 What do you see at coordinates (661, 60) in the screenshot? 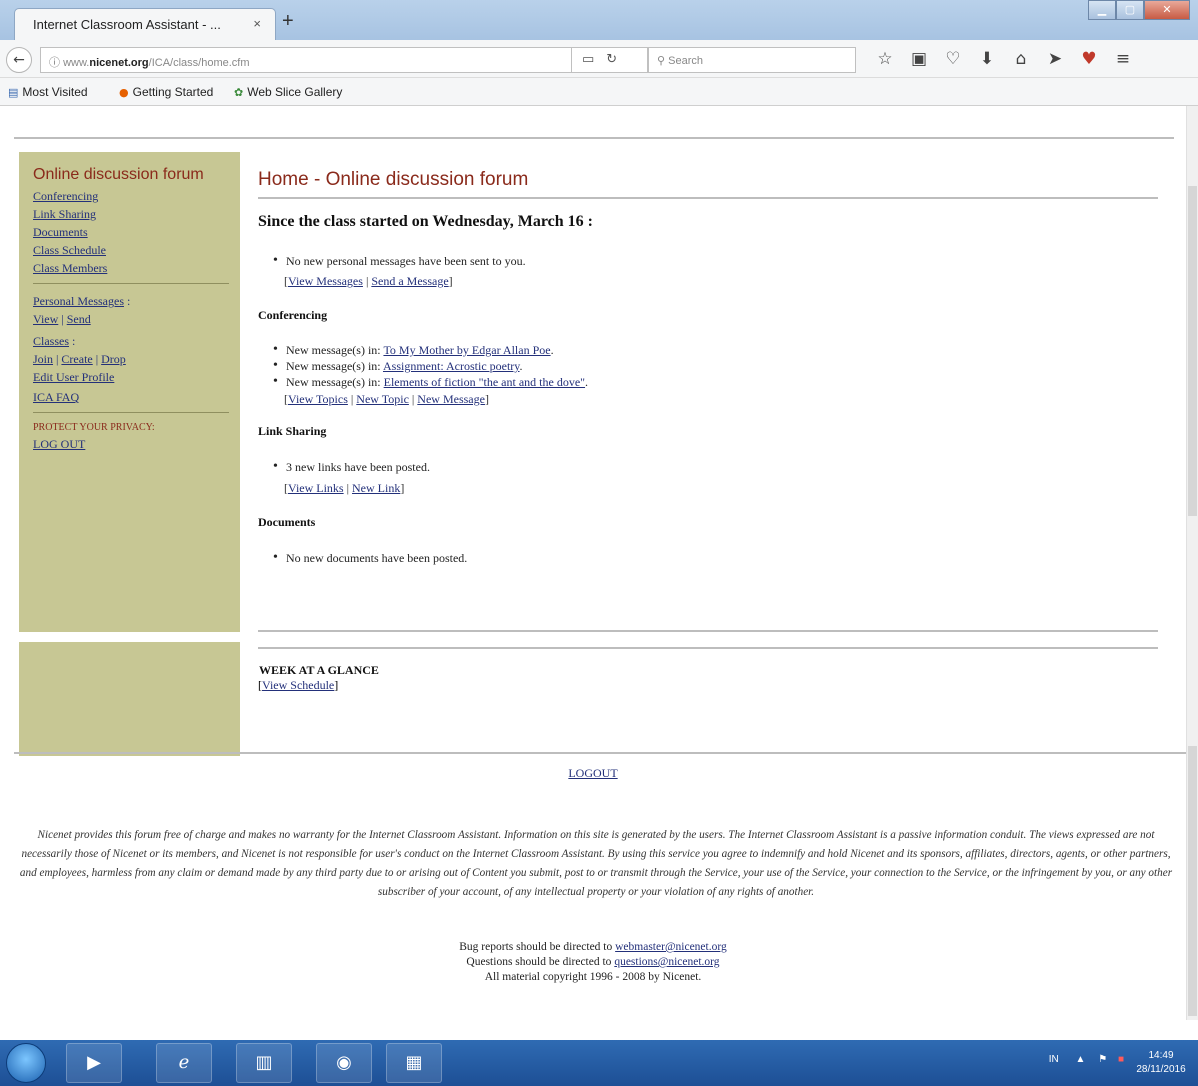
I see `search-icon: ⚲` at bounding box center [661, 60].